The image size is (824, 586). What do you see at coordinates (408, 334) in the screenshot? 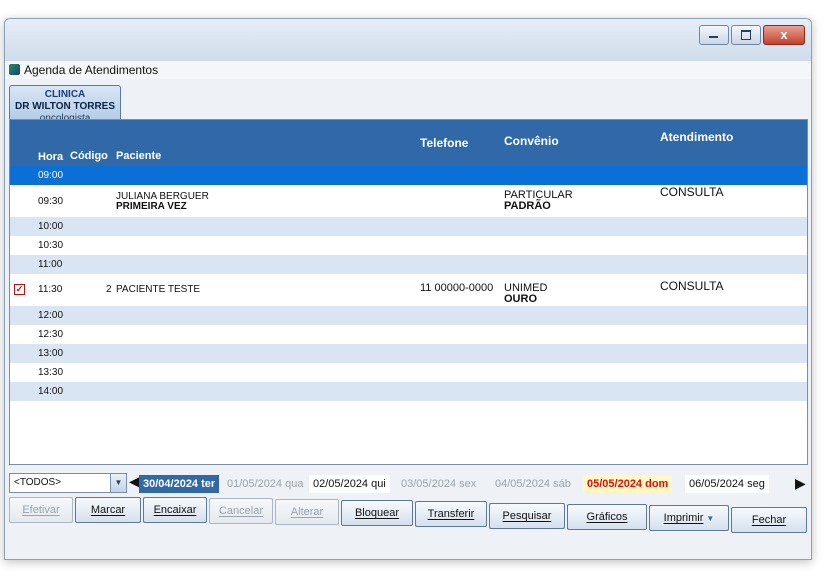
I see `table-row: 12:30` at bounding box center [408, 334].